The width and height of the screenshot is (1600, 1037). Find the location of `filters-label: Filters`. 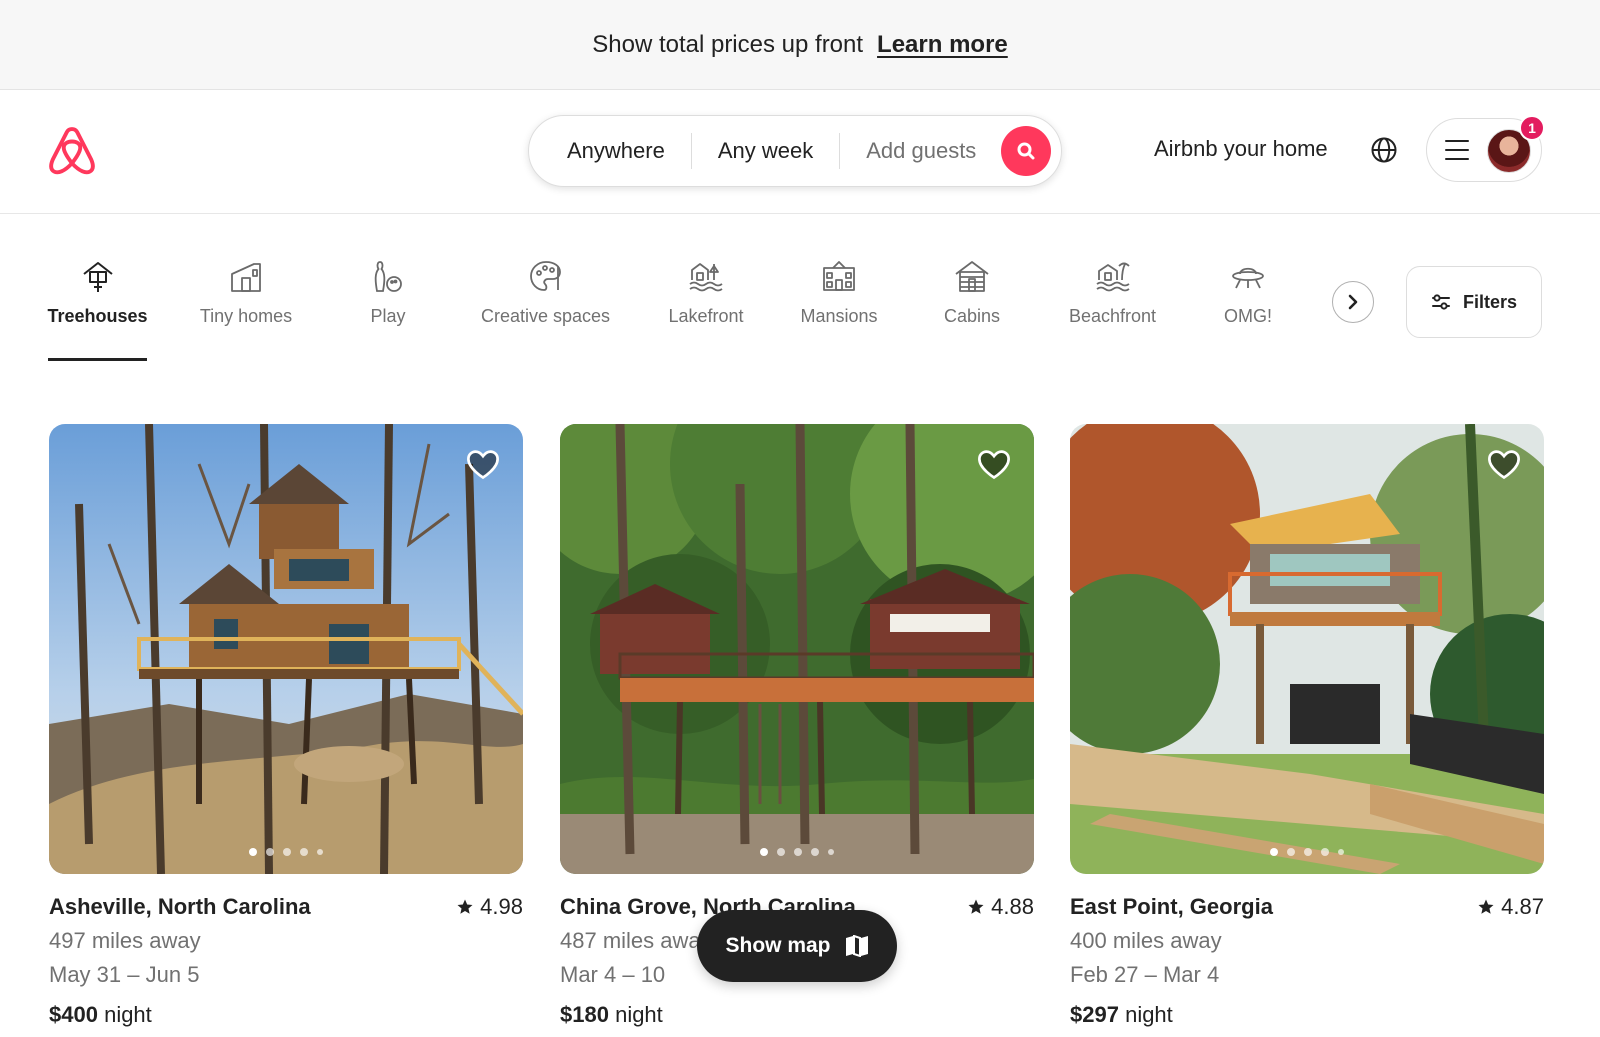

filters-label: Filters is located at coordinates (1490, 301).